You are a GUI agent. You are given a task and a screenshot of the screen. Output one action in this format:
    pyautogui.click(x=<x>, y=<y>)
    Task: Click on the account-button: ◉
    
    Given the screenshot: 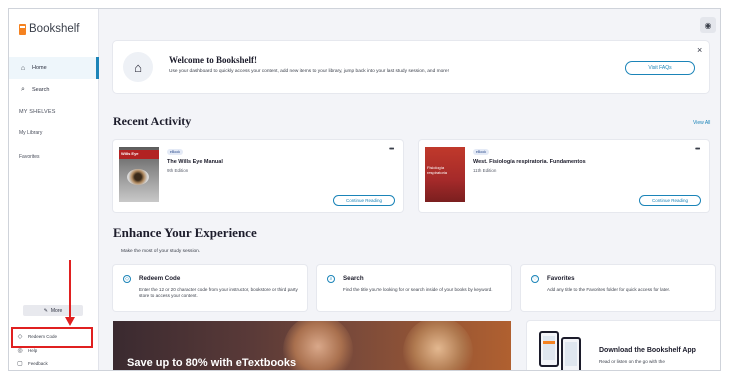 What is the action you would take?
    pyautogui.click(x=708, y=25)
    